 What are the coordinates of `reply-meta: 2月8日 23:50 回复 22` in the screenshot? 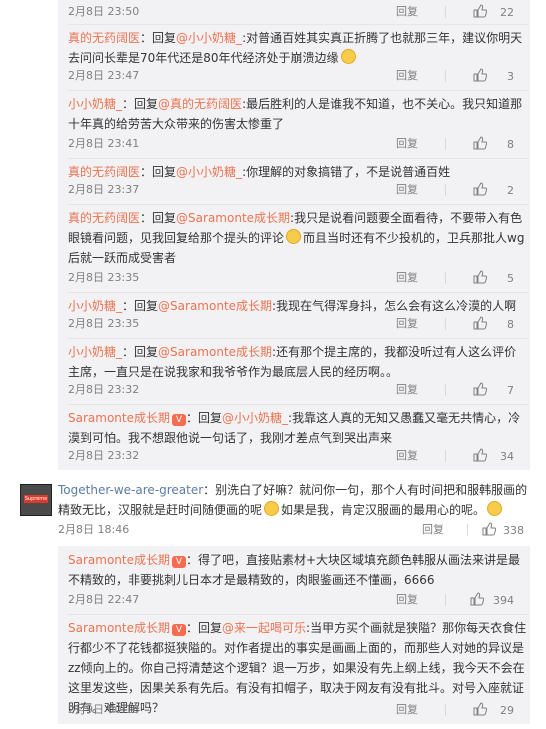 It's located at (293, 12).